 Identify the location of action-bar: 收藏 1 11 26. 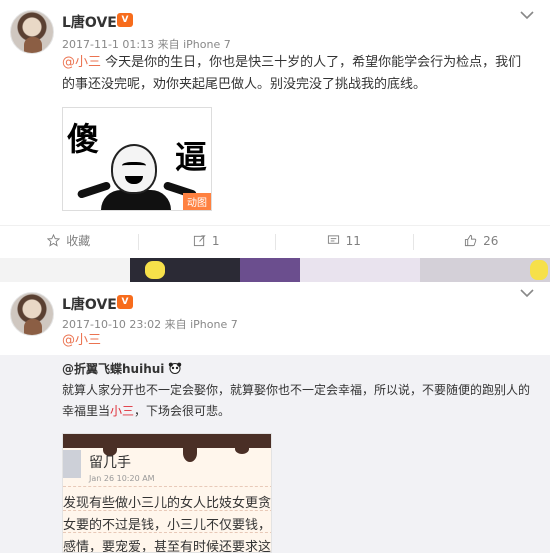
(275, 240).